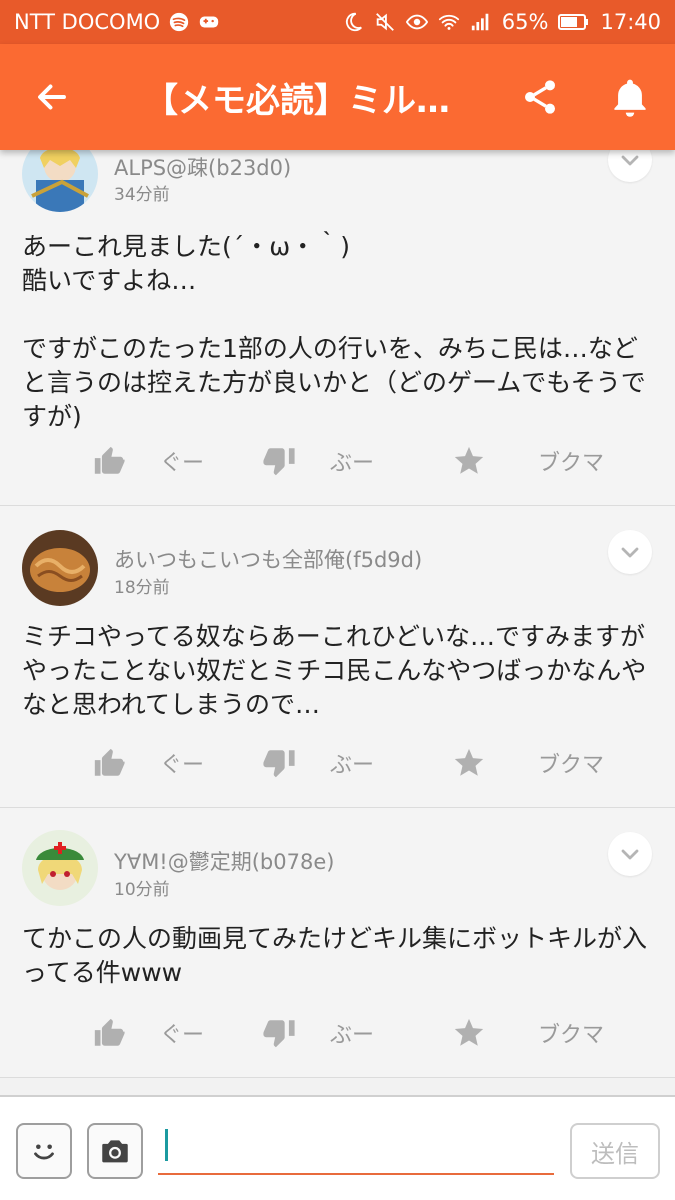  What do you see at coordinates (525, 22) in the screenshot?
I see `battery-percent: 65%` at bounding box center [525, 22].